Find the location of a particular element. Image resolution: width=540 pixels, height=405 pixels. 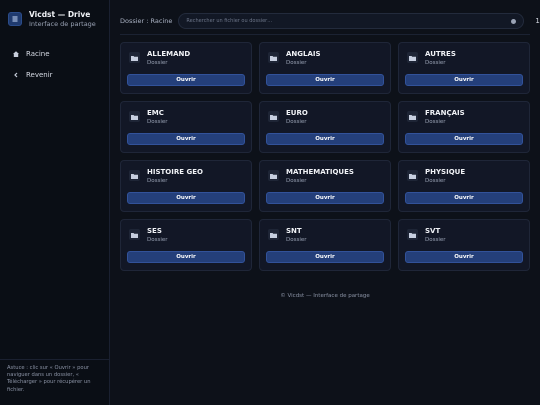

folder-card: MATHEMATIQUES Dossier Ouvrir is located at coordinates (325, 186).